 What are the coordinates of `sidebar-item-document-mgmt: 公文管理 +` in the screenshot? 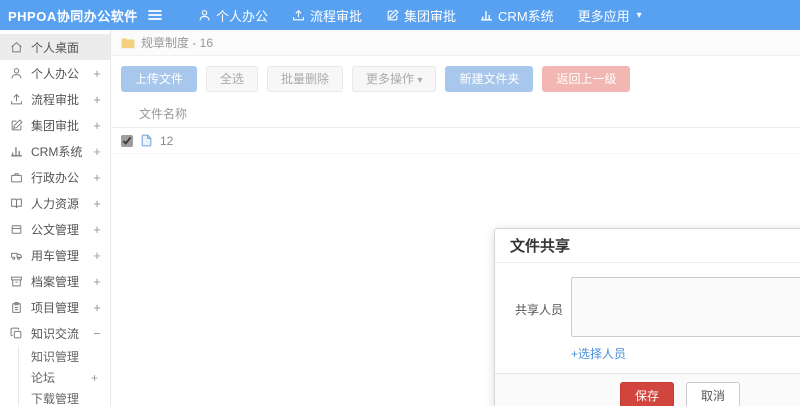 It's located at (55, 229).